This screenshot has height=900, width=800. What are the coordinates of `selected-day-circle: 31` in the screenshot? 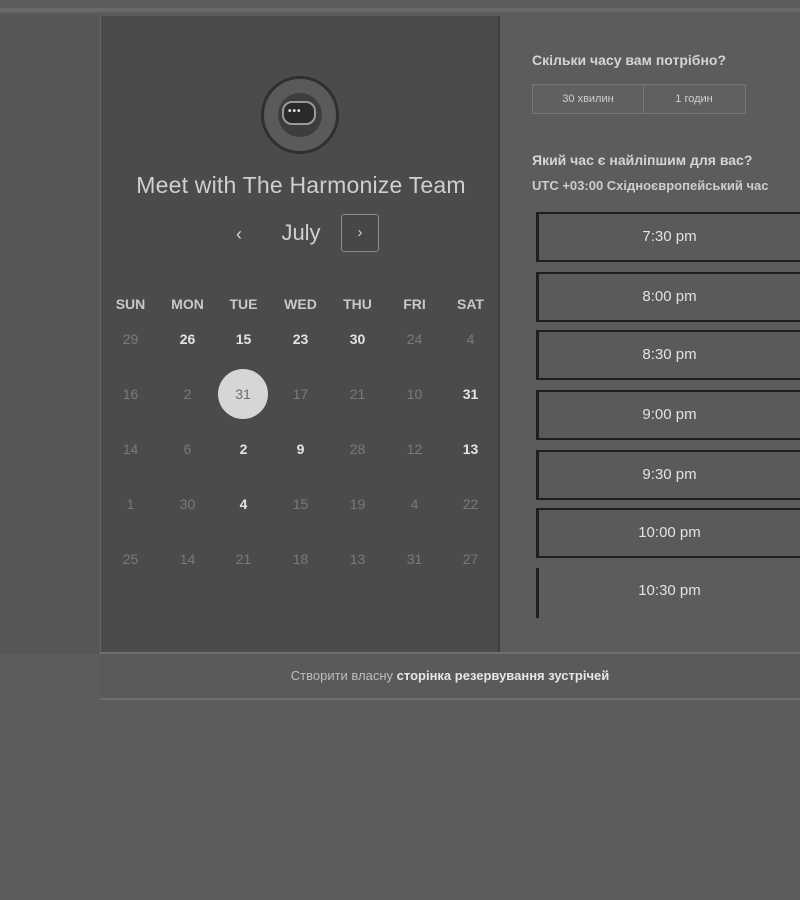 It's located at (243, 394).